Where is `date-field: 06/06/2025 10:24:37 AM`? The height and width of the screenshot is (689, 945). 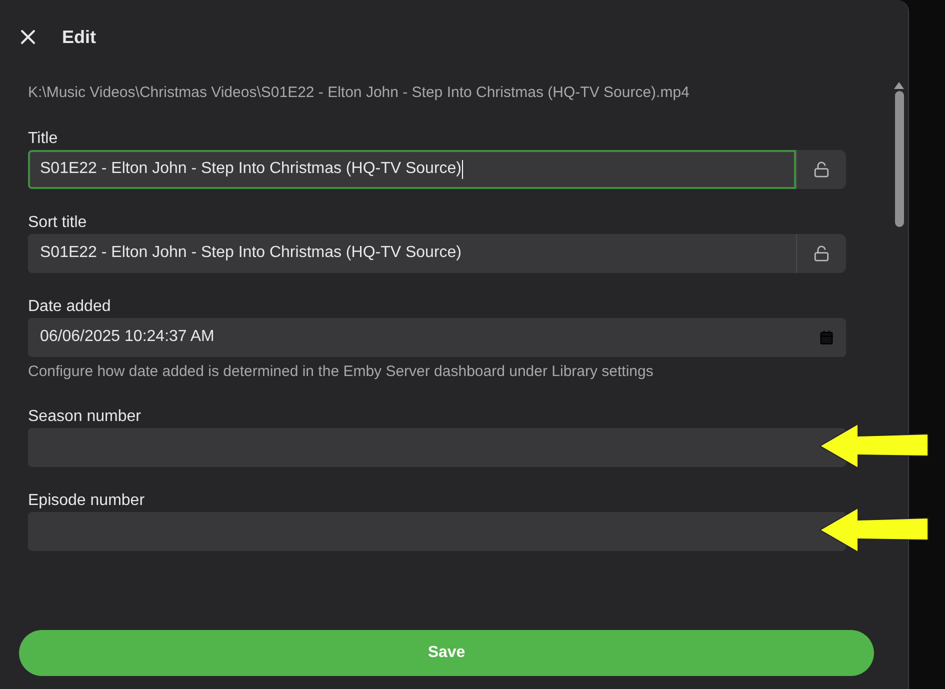
date-field: 06/06/2025 10:24:37 AM is located at coordinates (437, 337).